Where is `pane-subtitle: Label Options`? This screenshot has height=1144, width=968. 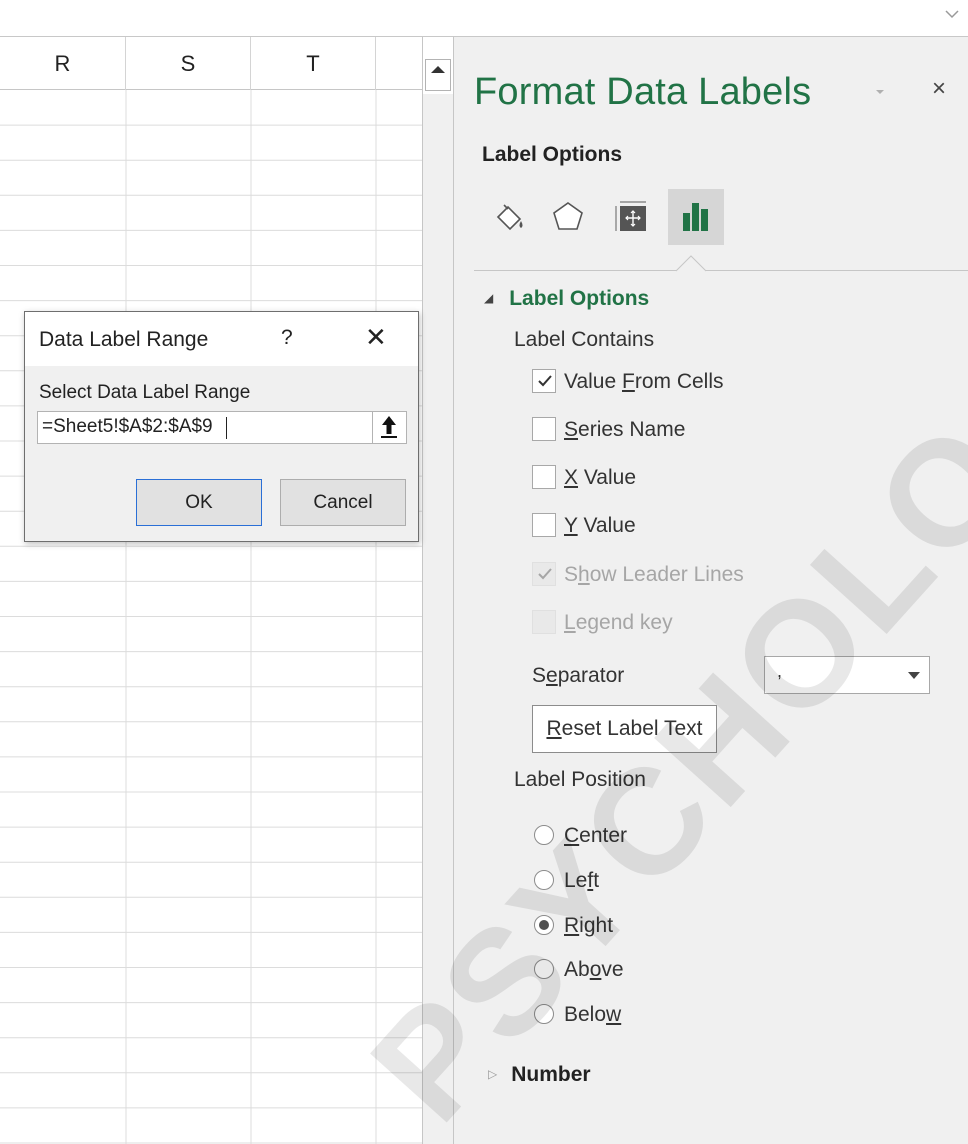 pane-subtitle: Label Options is located at coordinates (552, 155).